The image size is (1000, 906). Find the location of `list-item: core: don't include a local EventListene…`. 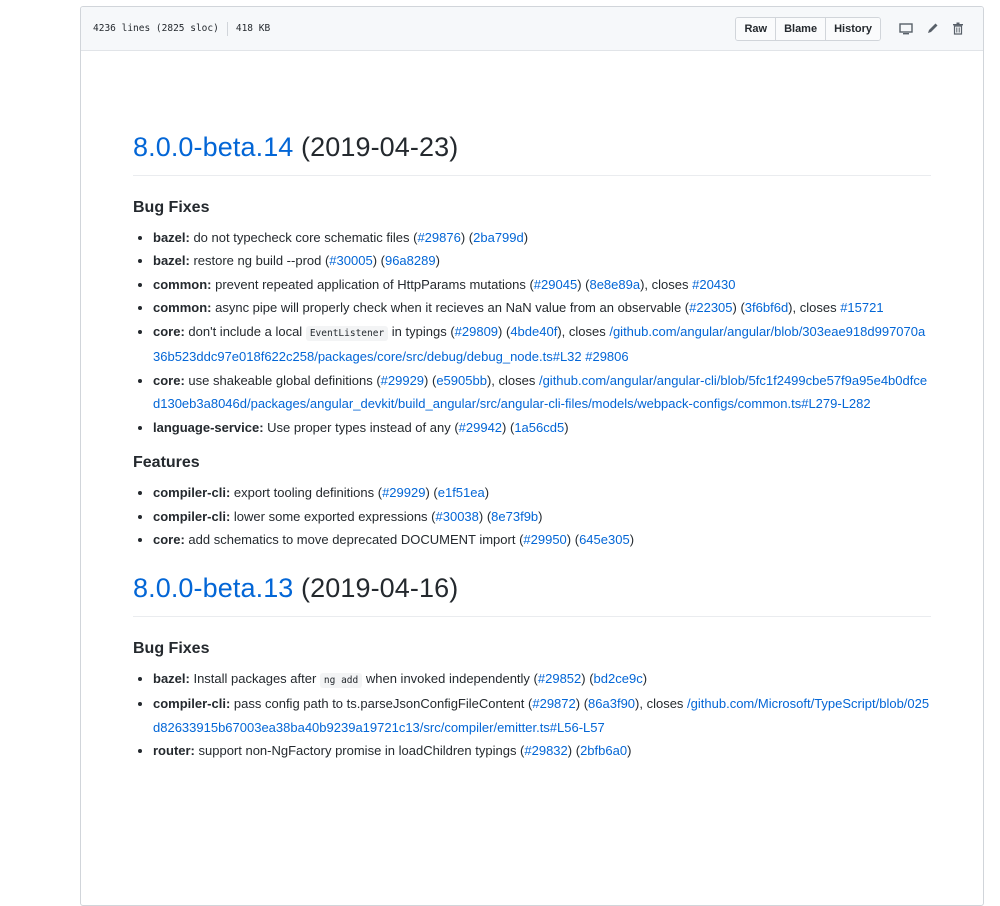

list-item: core: don't include a local EventListene… is located at coordinates (542, 344).